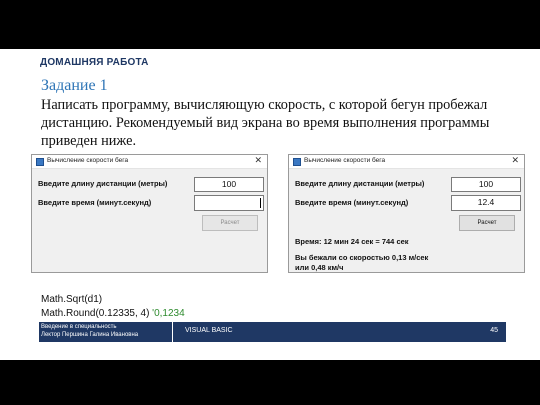 Image resolution: width=540 pixels, height=405 pixels. What do you see at coordinates (494, 330) in the screenshot?
I see `page-number: 45` at bounding box center [494, 330].